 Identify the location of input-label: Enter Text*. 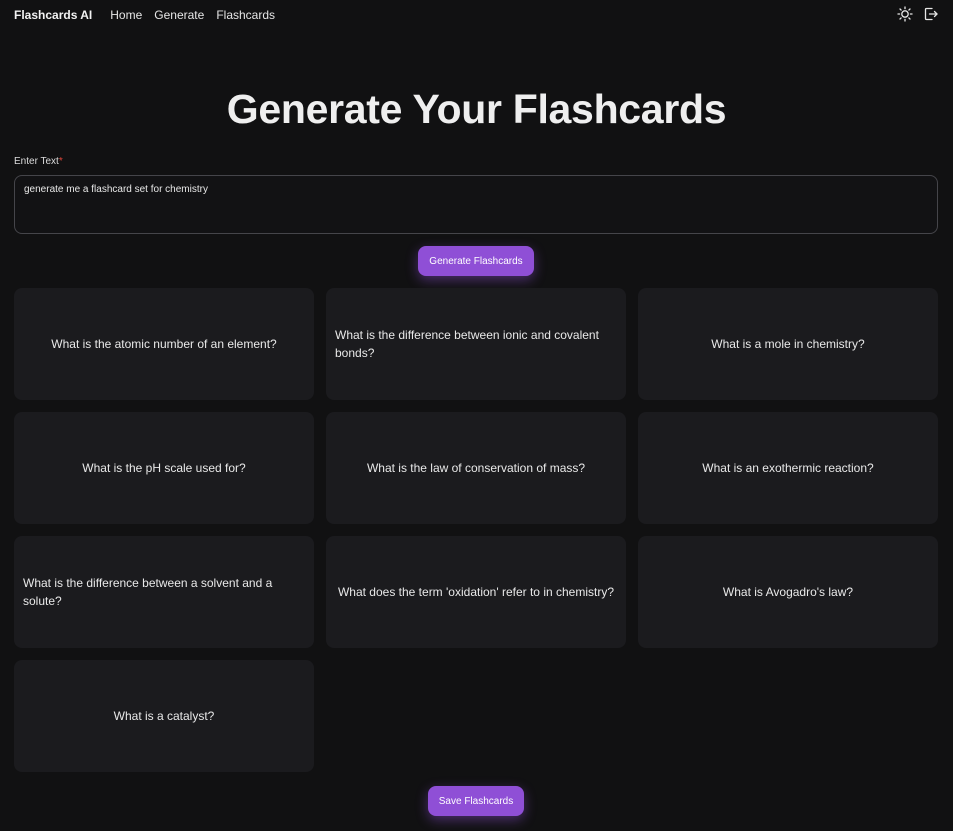
(38, 161).